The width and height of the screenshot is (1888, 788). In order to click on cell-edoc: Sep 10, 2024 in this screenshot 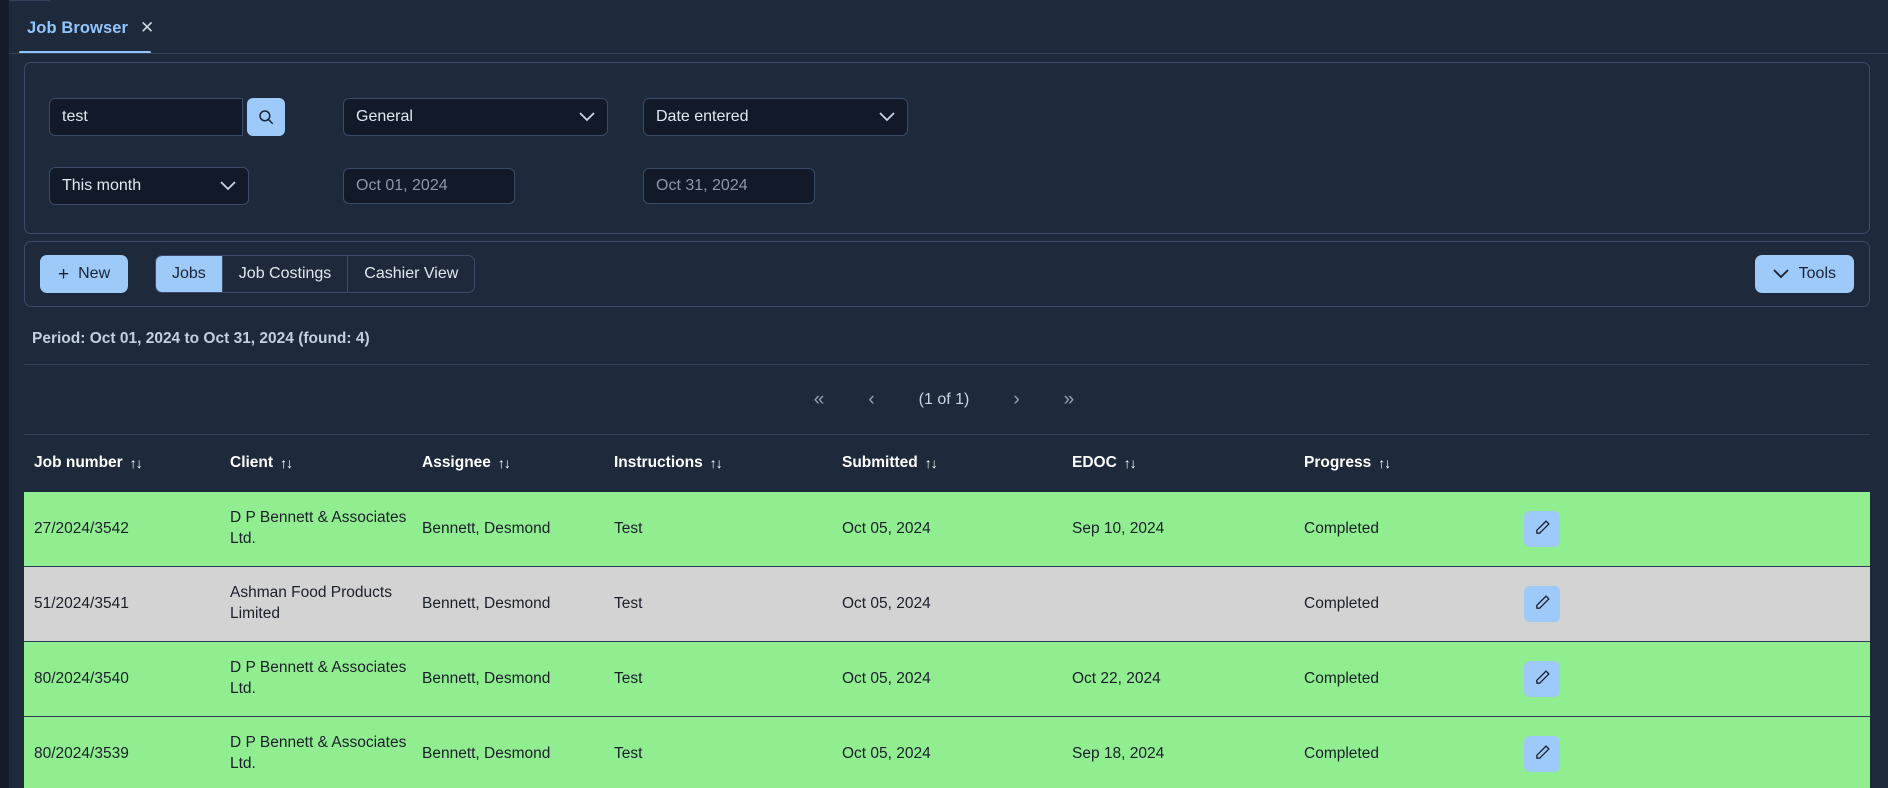, I will do `click(1188, 529)`.